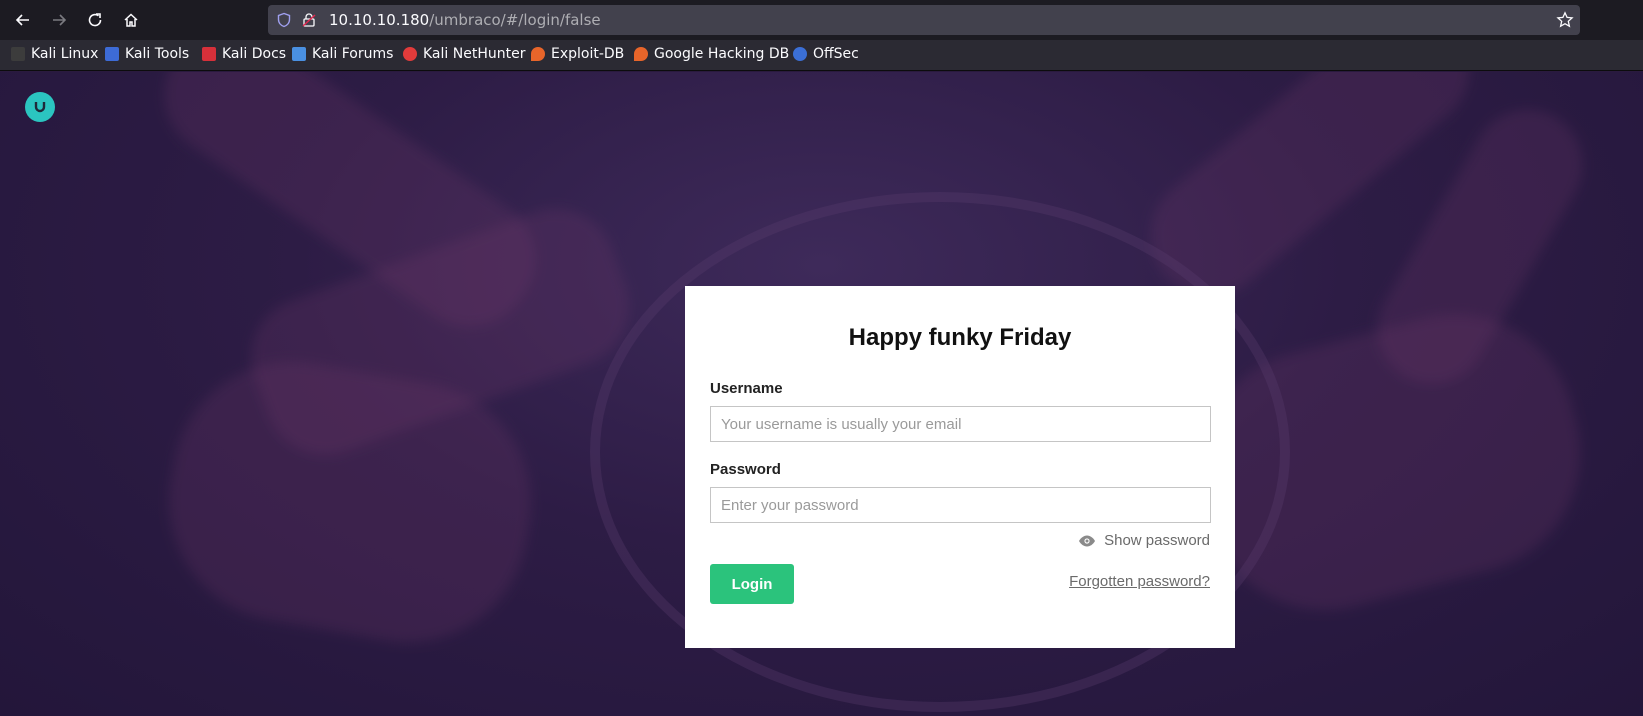  I want to click on url-host: 10.10.10.180, so click(379, 20).